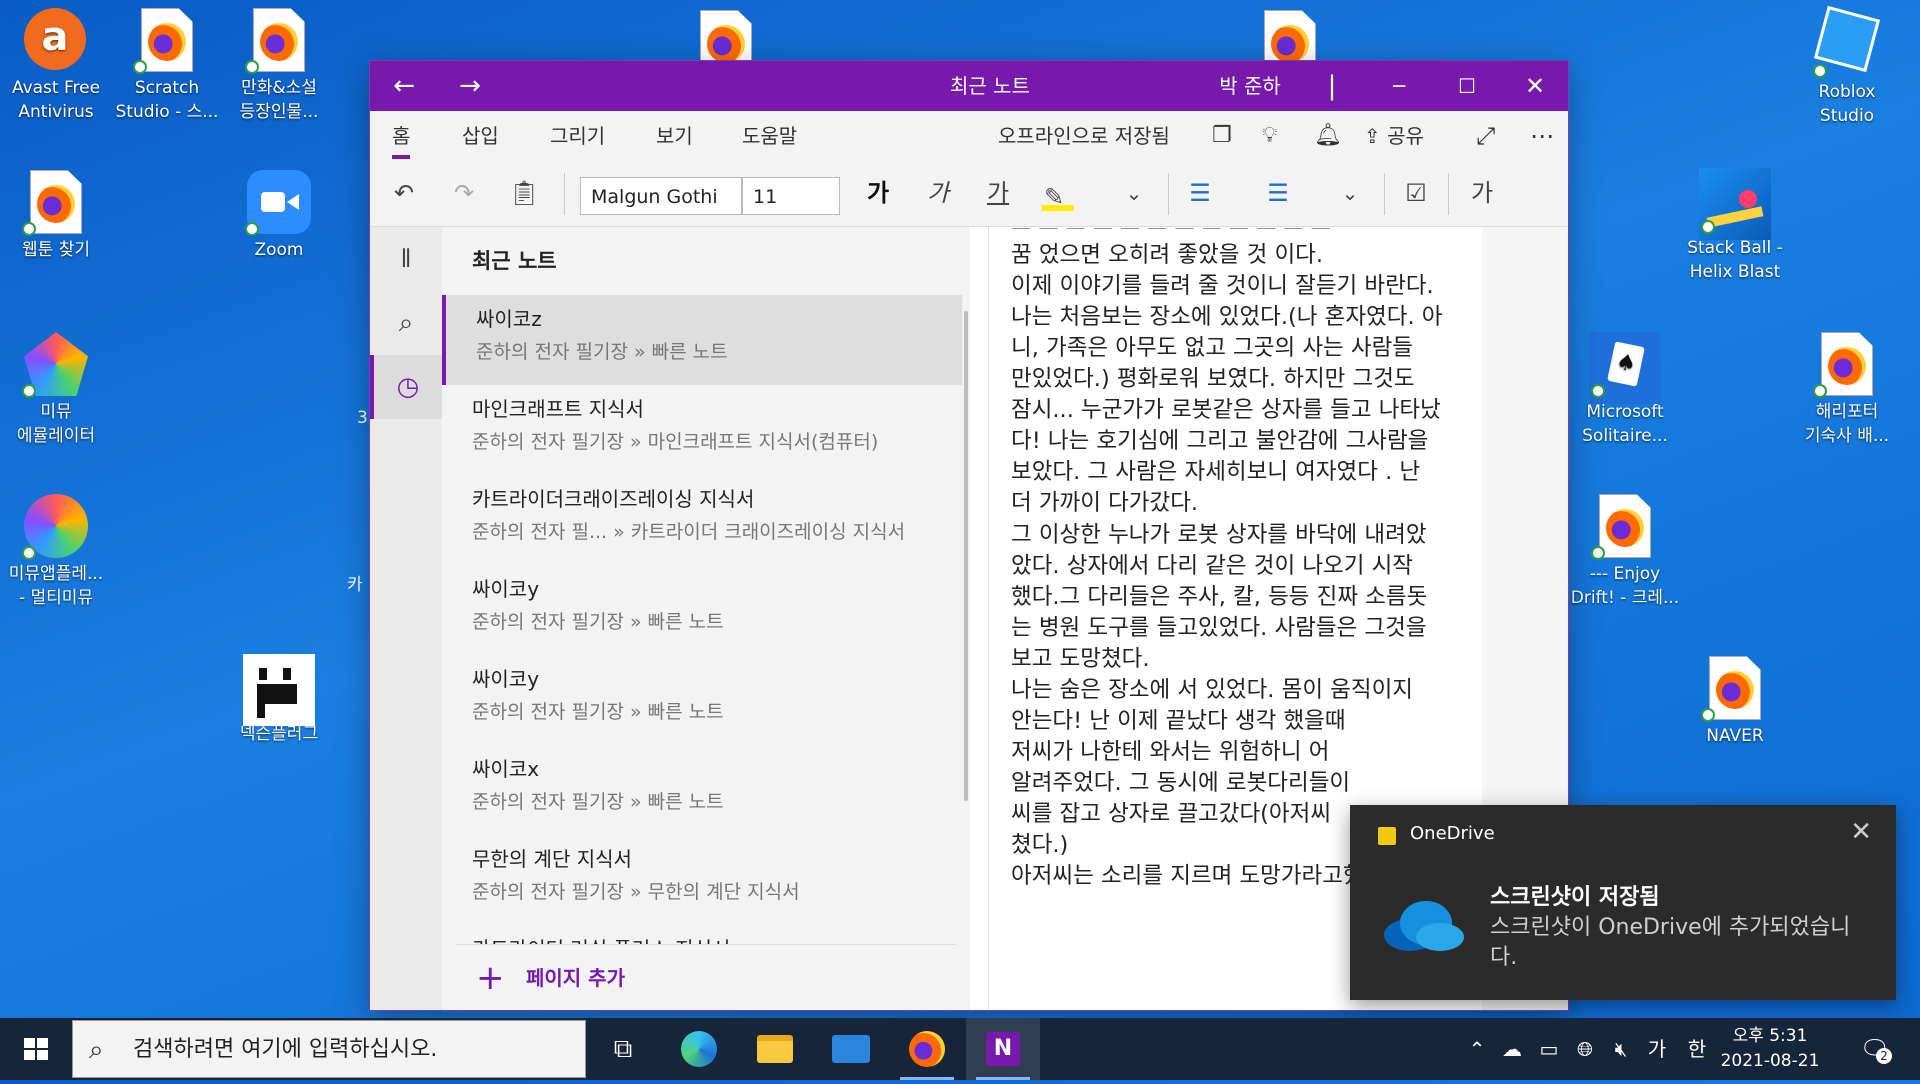 Image resolution: width=1920 pixels, height=1084 pixels. What do you see at coordinates (406, 323) in the screenshot?
I see `search-icon: ⌕` at bounding box center [406, 323].